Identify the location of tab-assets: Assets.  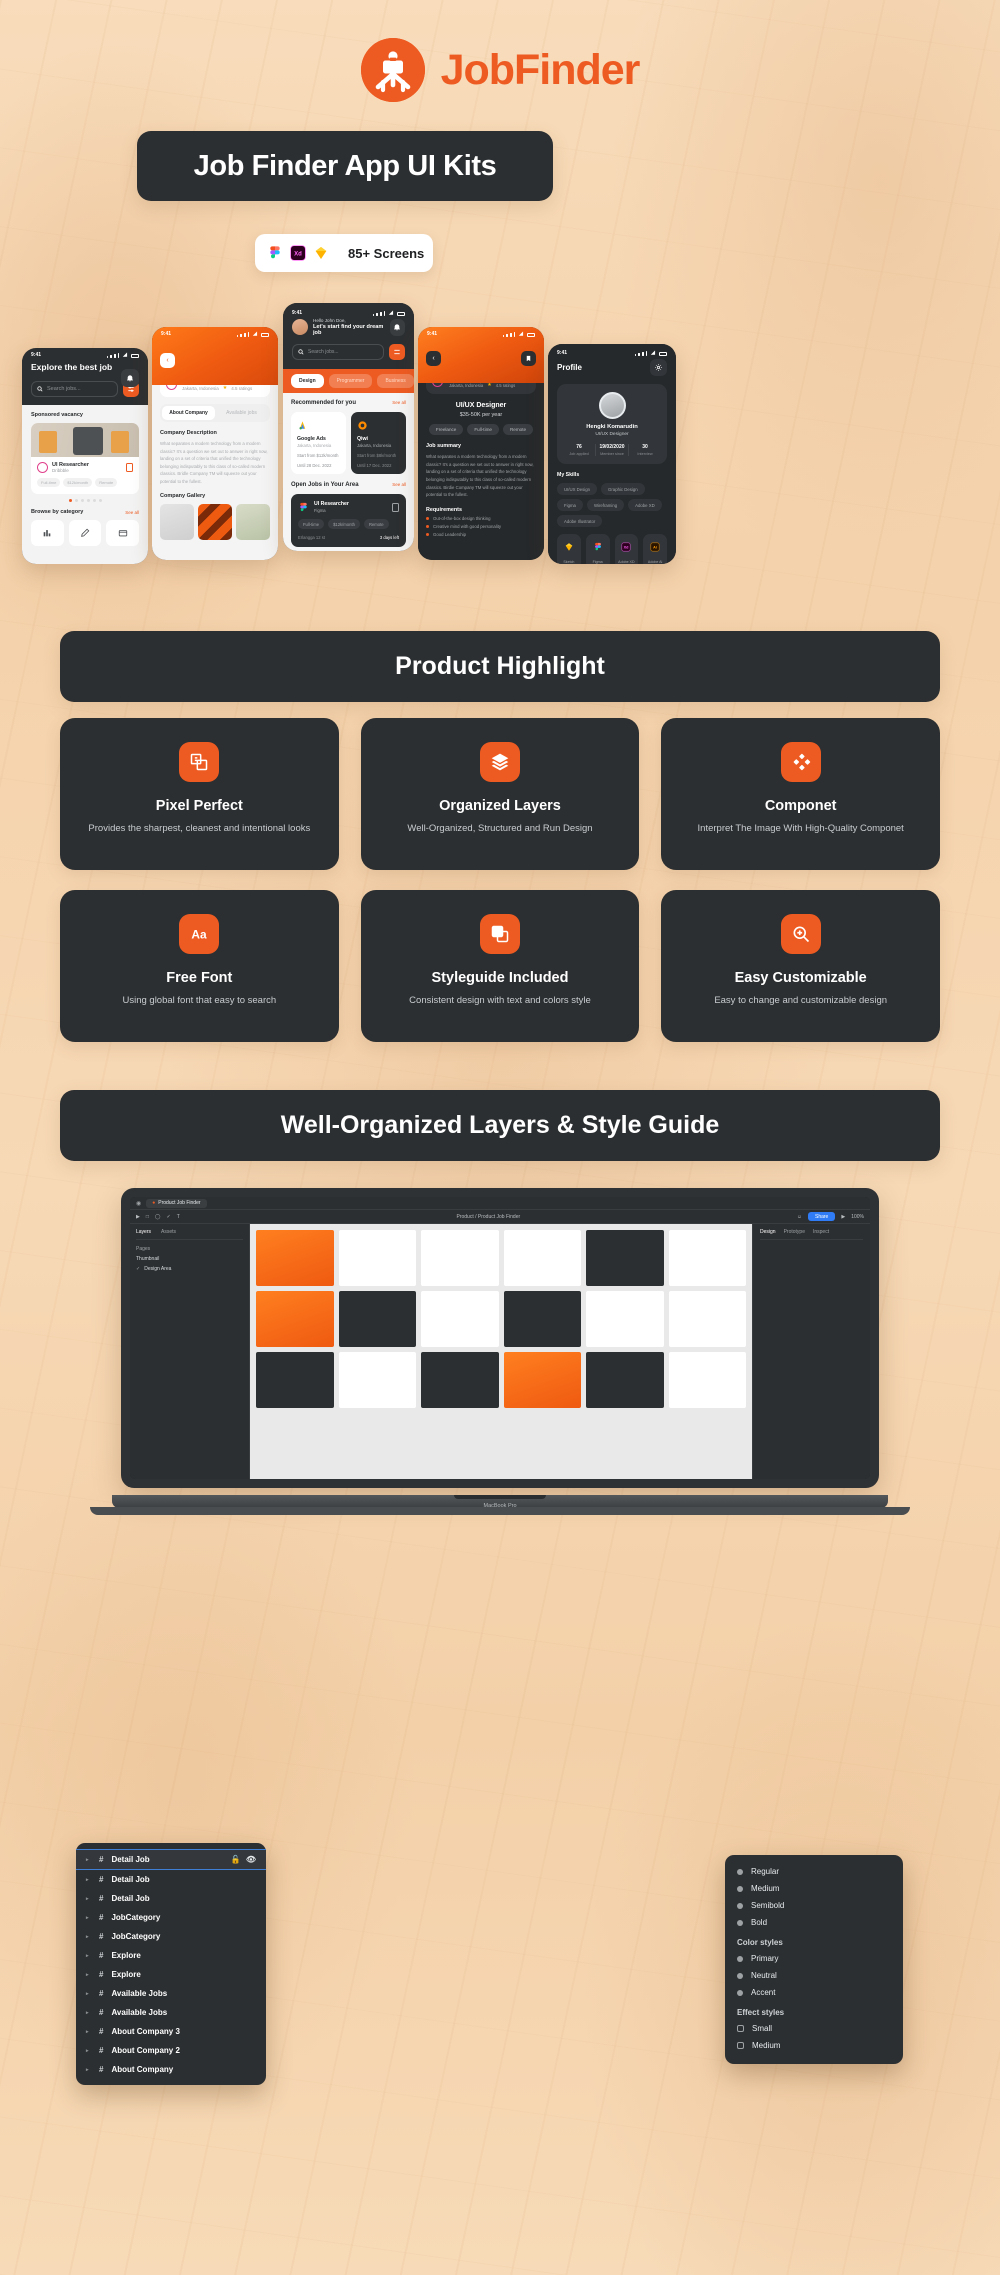
(168, 1232).